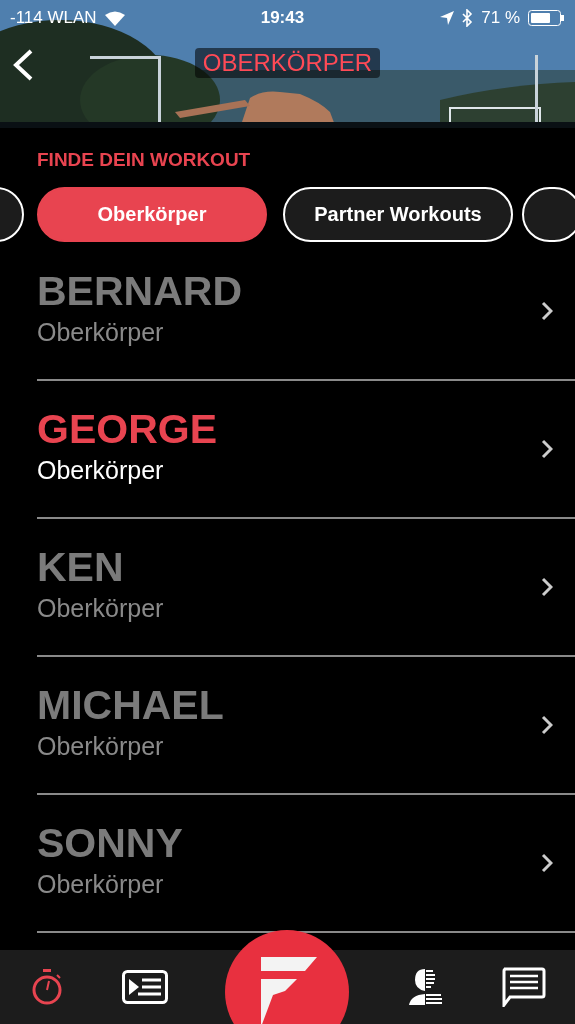 Image resolution: width=575 pixels, height=1024 pixels. What do you see at coordinates (306, 449) in the screenshot?
I see `workout-row: GEORGE Oberkörper` at bounding box center [306, 449].